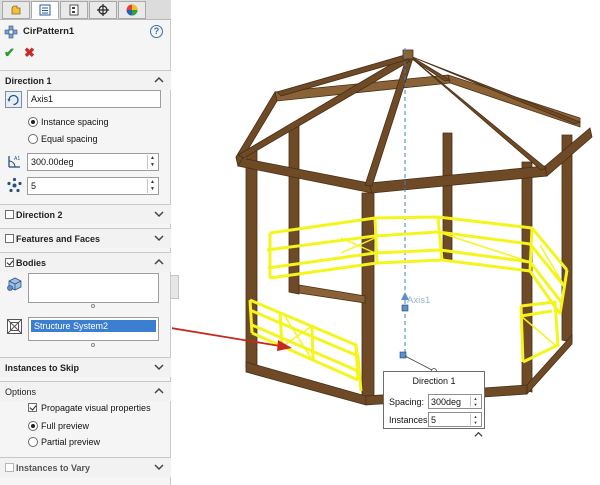  I want to click on bodies-label: Bodies, so click(31, 263).